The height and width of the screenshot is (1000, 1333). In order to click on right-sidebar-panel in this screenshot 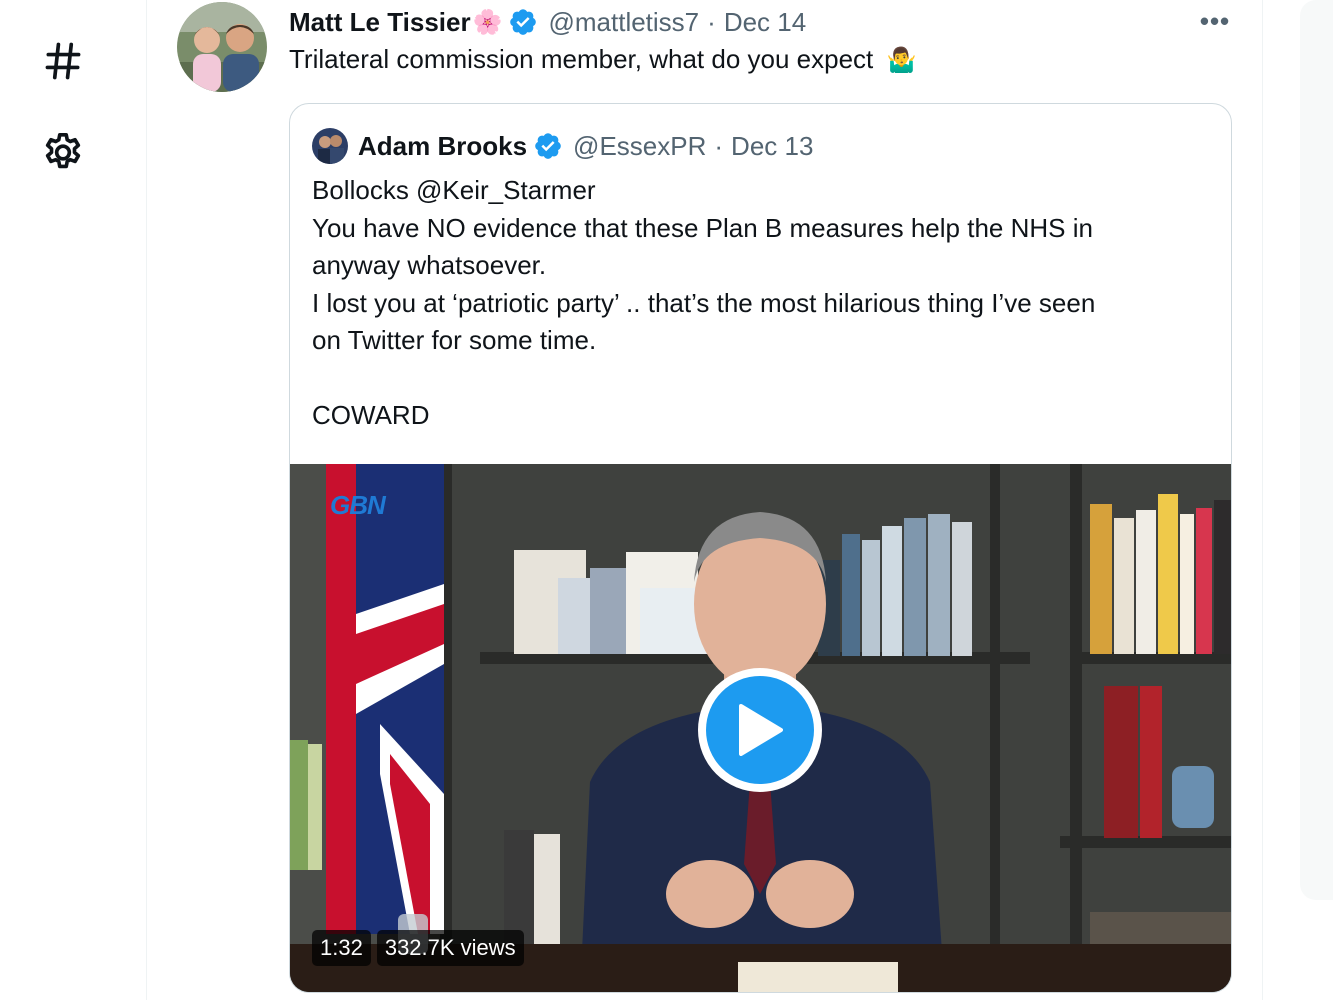, I will do `click(1316, 450)`.